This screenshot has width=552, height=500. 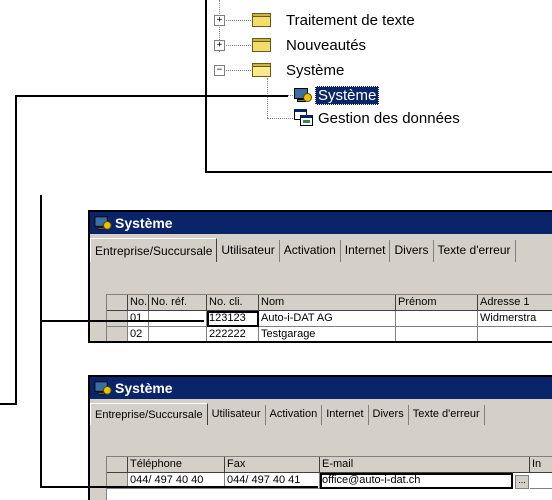 What do you see at coordinates (389, 118) in the screenshot?
I see `tree-item-label: Gestion des données` at bounding box center [389, 118].